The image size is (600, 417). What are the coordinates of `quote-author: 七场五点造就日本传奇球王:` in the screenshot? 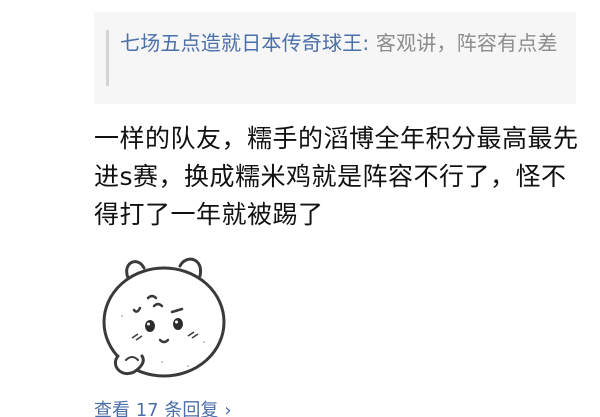 It's located at (244, 43).